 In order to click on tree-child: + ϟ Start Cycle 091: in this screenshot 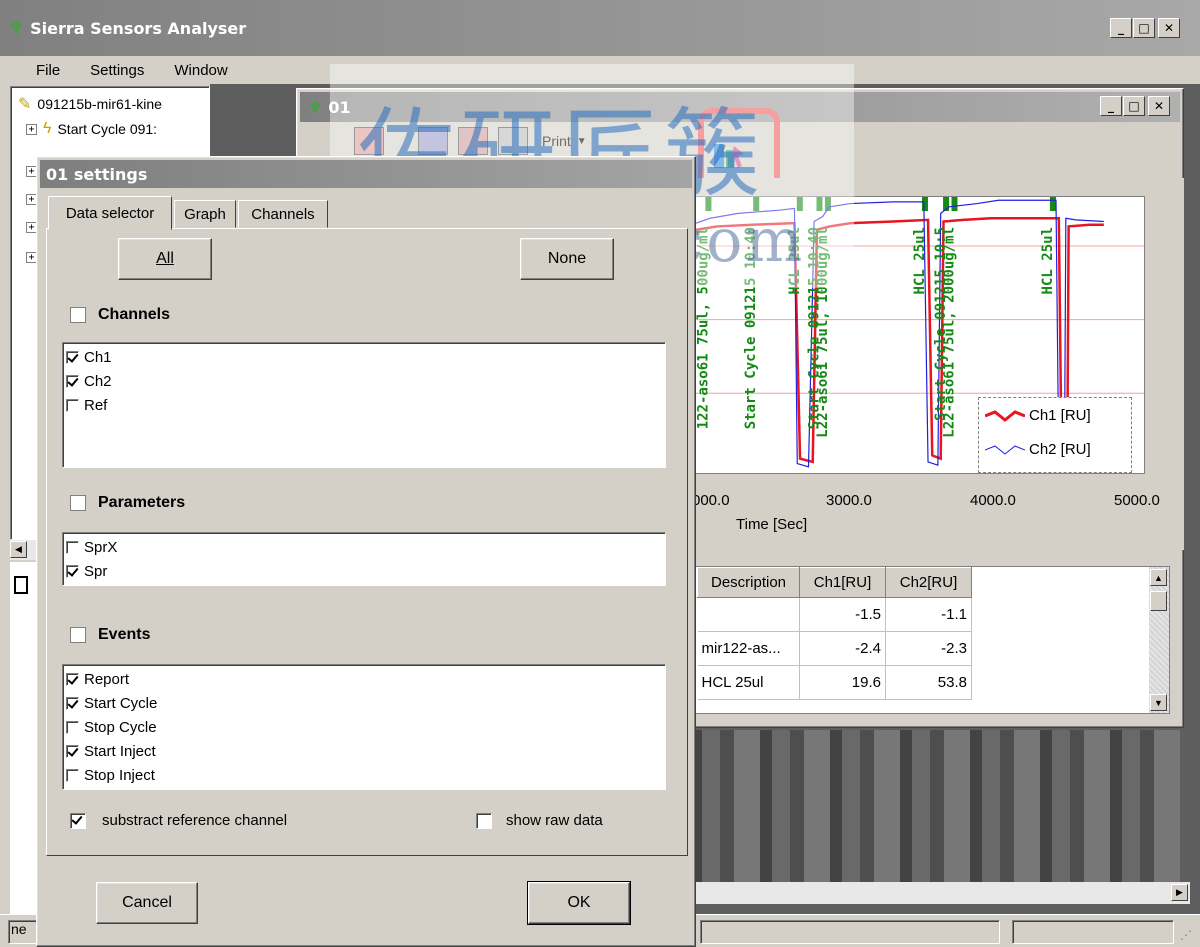, I will do `click(91, 129)`.